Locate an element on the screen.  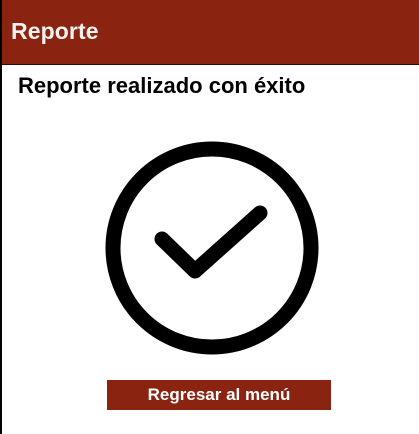
success-heading: Reporte realizado con éxito is located at coordinates (162, 85).